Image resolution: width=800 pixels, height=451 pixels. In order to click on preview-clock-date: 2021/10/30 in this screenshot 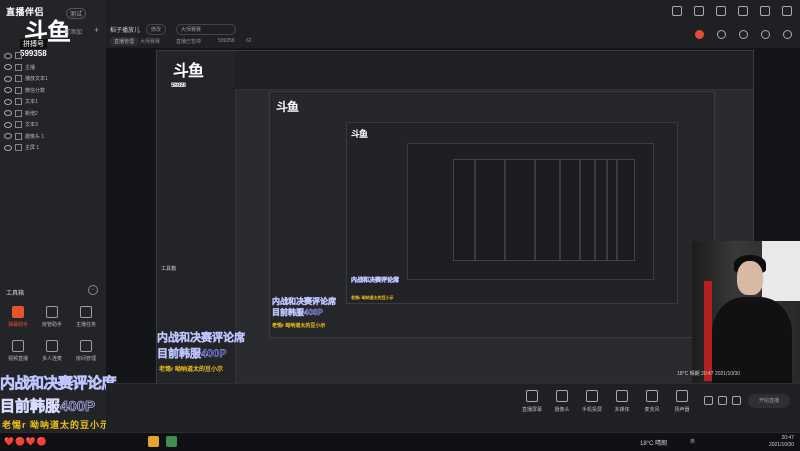, I will do `click(727, 374)`.